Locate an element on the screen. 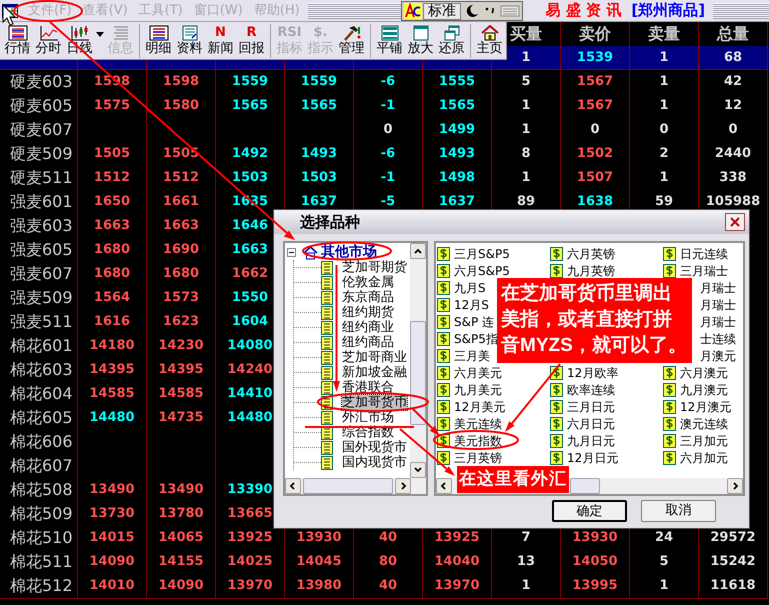 The width and height of the screenshot is (769, 605). cell-value: 14025 is located at coordinates (250, 562).